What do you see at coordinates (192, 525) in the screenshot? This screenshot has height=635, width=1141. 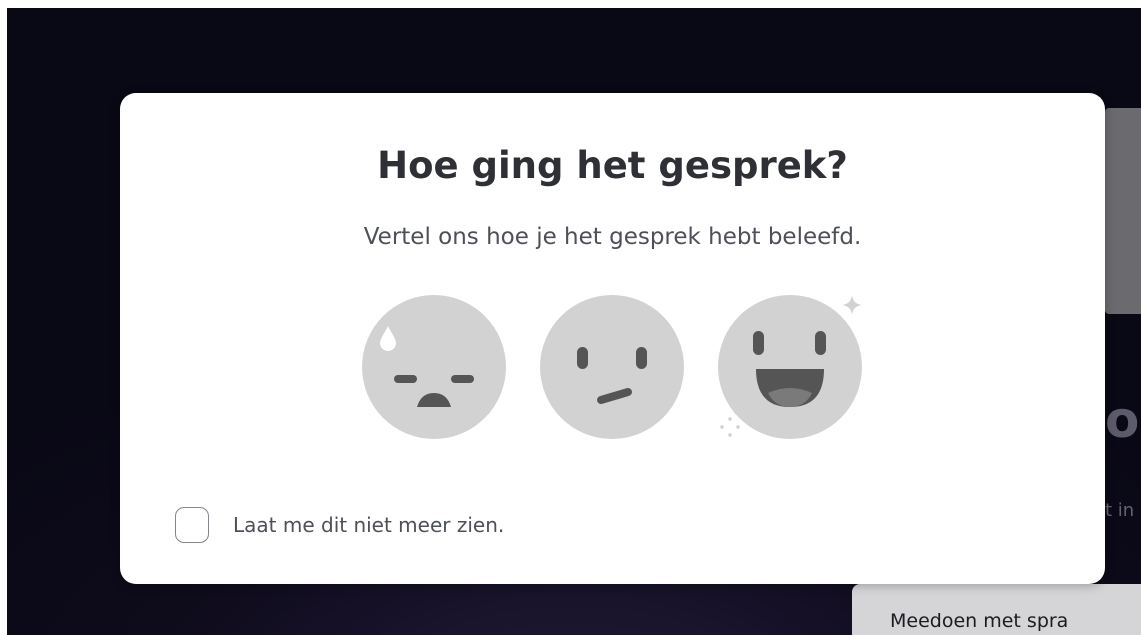 I see `dont-show-again-checkbox` at bounding box center [192, 525].